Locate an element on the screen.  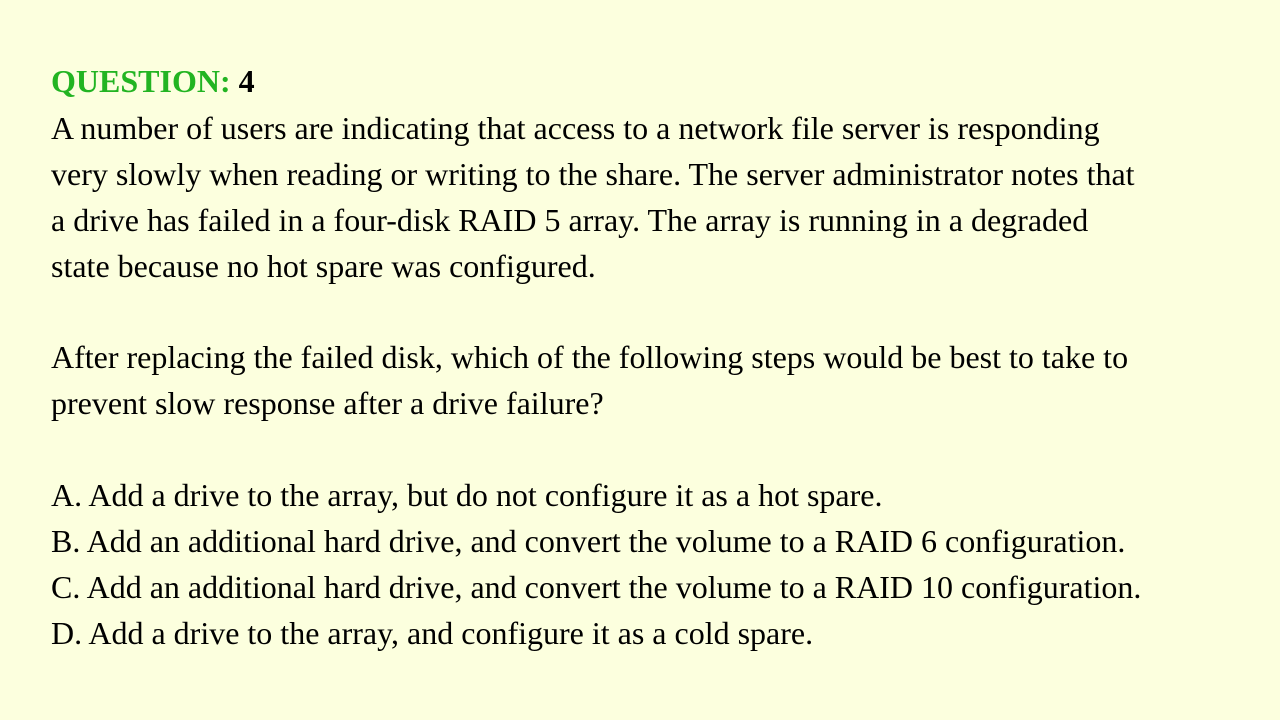
question-heading: QUESTION: 4 is located at coordinates (153, 81).